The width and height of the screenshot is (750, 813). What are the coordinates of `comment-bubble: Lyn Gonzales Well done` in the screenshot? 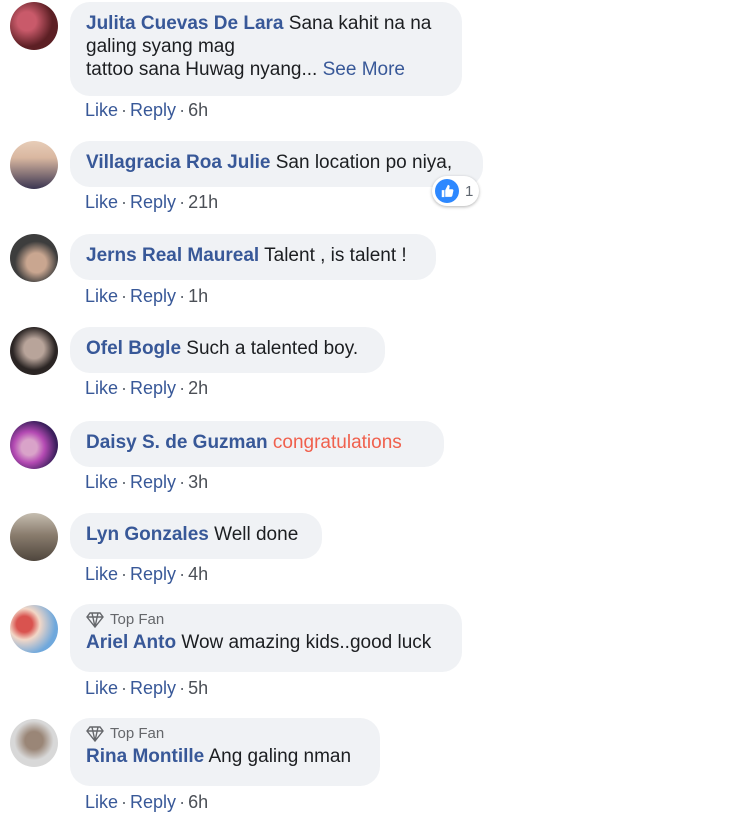 It's located at (196, 536).